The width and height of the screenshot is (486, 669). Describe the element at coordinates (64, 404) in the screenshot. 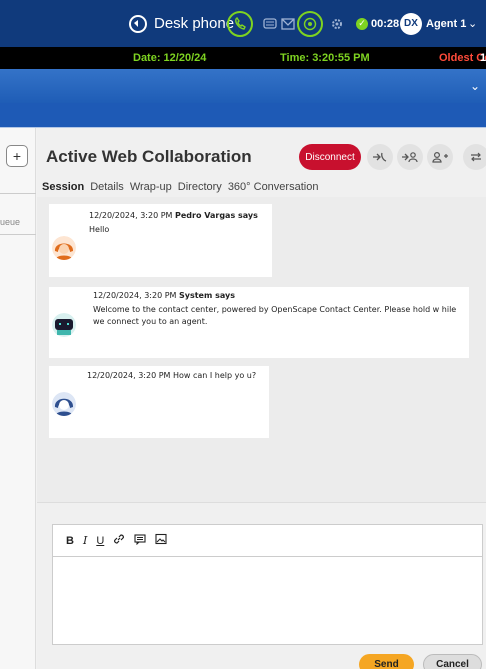

I see `agent-avatar-icon` at that location.